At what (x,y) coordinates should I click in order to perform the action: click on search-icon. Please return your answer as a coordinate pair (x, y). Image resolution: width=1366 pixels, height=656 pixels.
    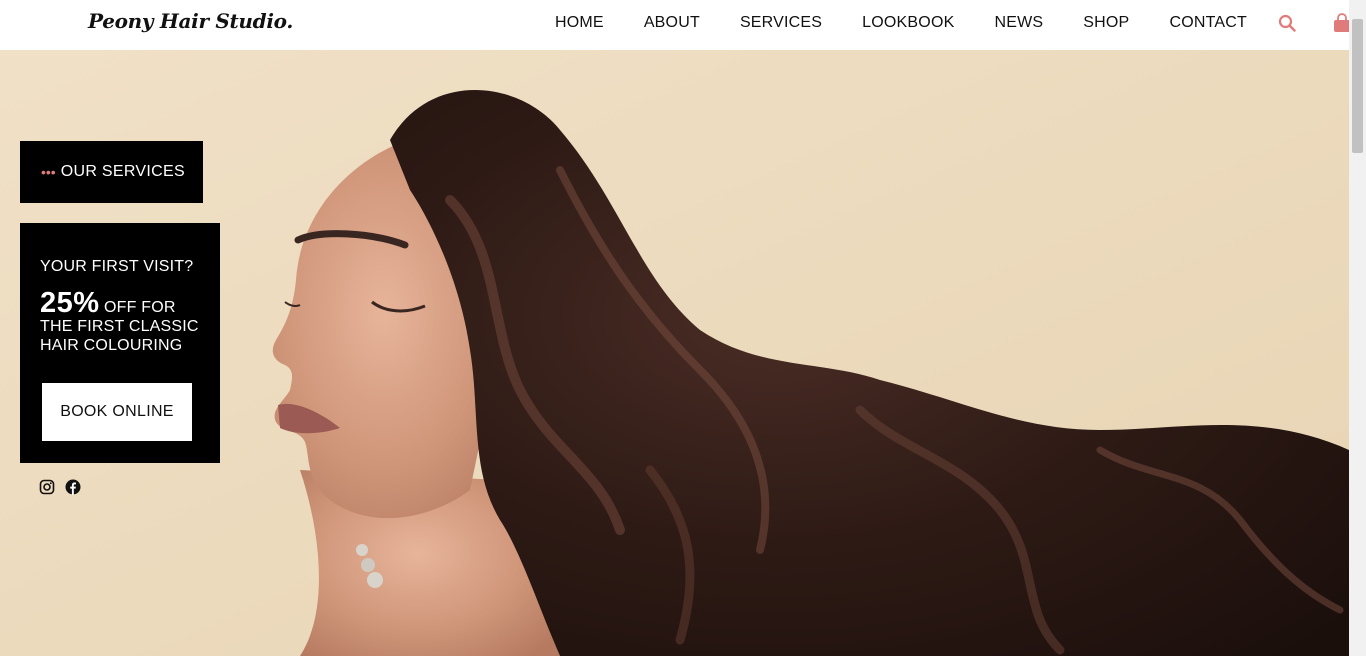
    Looking at the image, I should click on (1287, 23).